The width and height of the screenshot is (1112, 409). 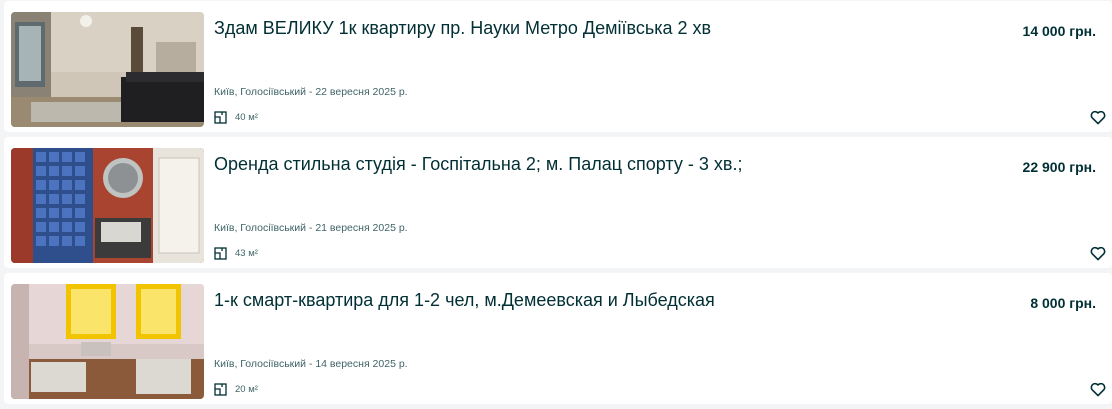 What do you see at coordinates (246, 117) in the screenshot?
I see `listing-area-value: 40 м²` at bounding box center [246, 117].